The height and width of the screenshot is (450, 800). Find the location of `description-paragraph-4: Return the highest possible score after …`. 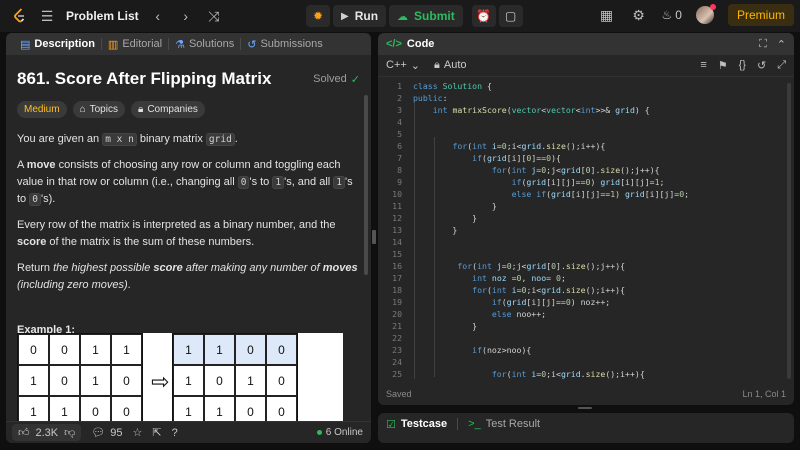

description-paragraph-4: Return the highest possible score after … is located at coordinates (188, 277).